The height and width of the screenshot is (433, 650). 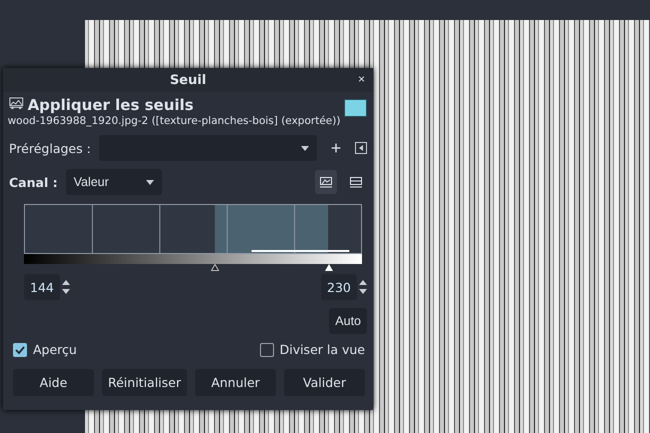 I want to click on presets-label: Préréglages :, so click(x=50, y=148).